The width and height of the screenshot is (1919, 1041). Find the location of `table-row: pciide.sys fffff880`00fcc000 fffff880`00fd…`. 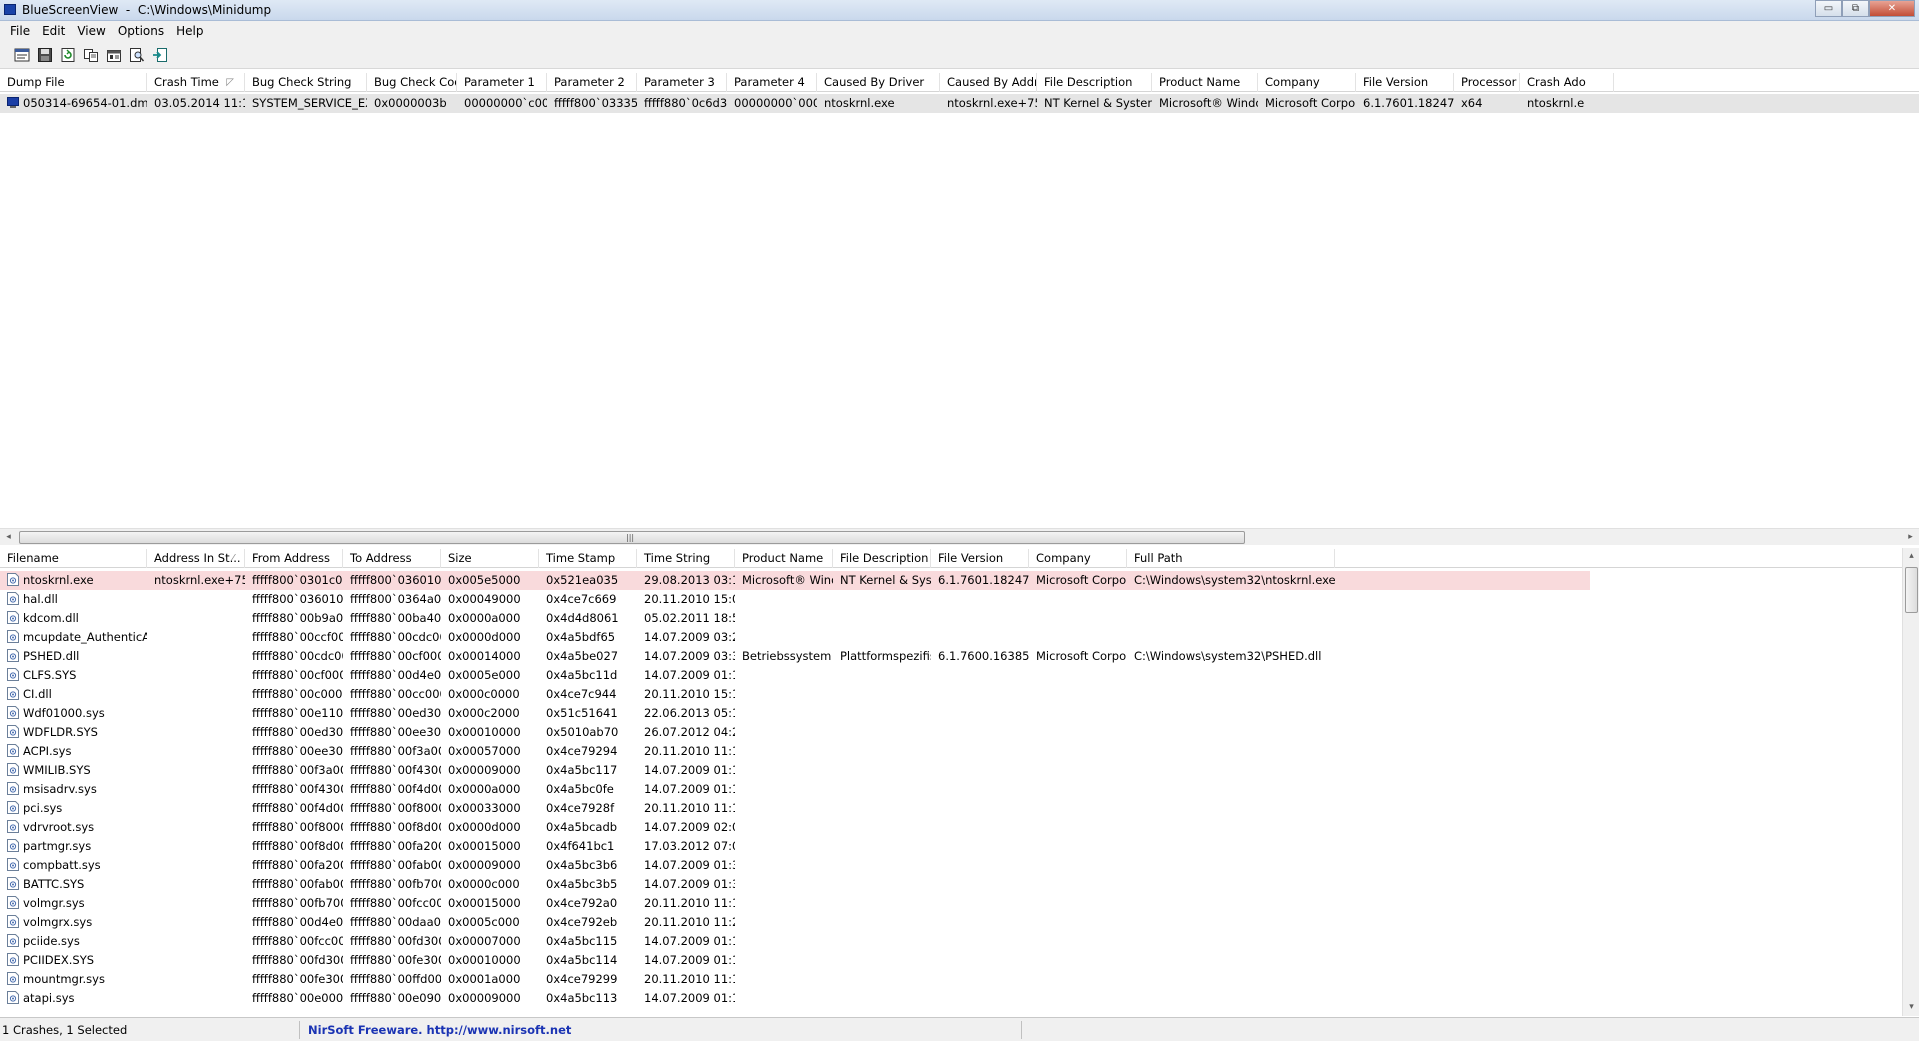

table-row: pciide.sys fffff880`00fcc000 fffff880`00fd… is located at coordinates (667, 941).